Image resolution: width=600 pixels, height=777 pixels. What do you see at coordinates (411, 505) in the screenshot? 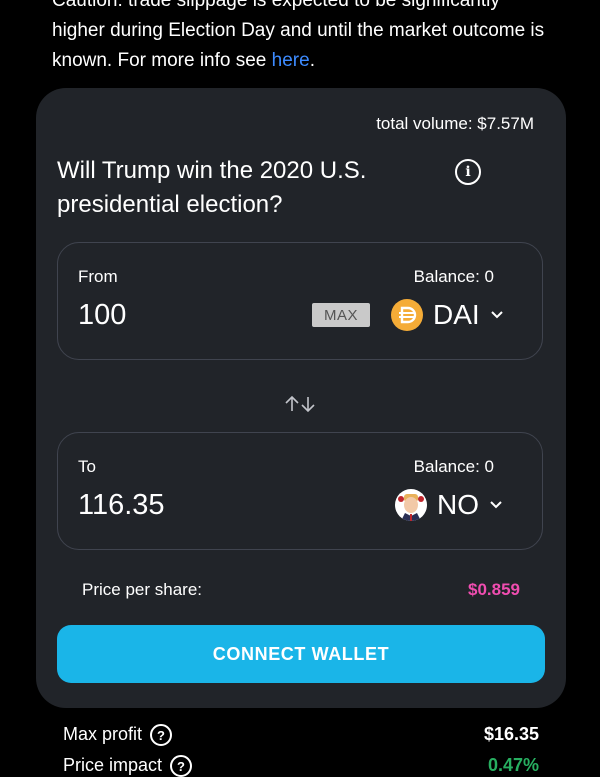
I see `trump-token-icon` at bounding box center [411, 505].